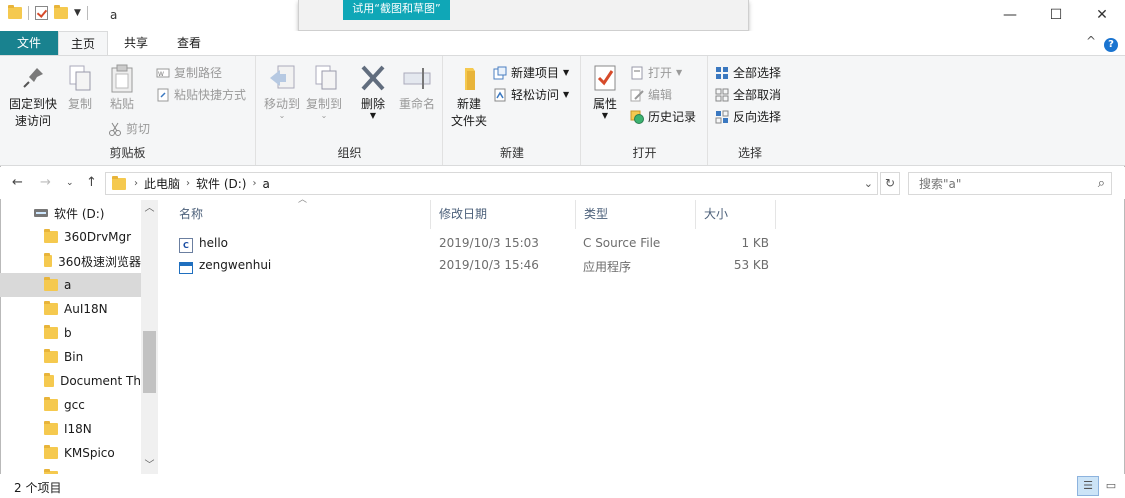  What do you see at coordinates (129, 129) in the screenshot?
I see `cut-button: 剪切` at bounding box center [129, 129].